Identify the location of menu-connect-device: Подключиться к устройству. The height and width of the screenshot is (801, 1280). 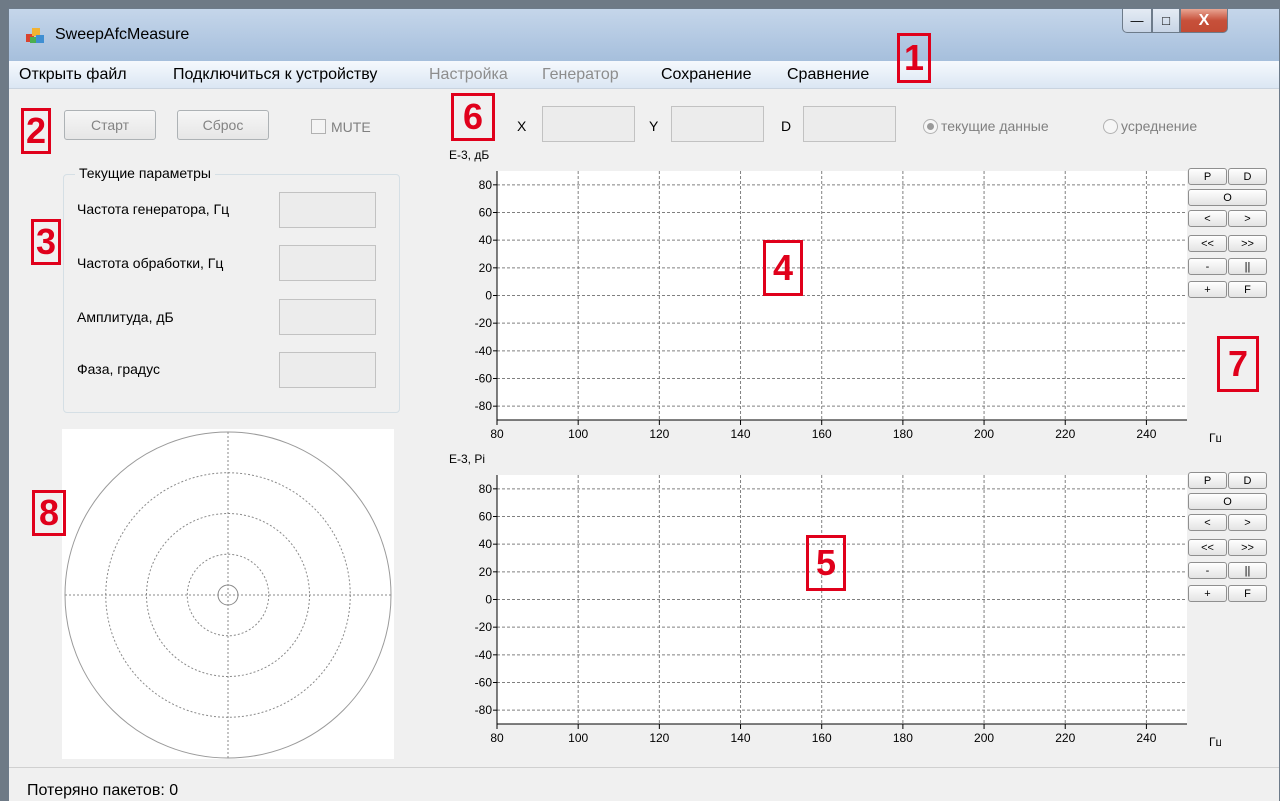
(275, 75).